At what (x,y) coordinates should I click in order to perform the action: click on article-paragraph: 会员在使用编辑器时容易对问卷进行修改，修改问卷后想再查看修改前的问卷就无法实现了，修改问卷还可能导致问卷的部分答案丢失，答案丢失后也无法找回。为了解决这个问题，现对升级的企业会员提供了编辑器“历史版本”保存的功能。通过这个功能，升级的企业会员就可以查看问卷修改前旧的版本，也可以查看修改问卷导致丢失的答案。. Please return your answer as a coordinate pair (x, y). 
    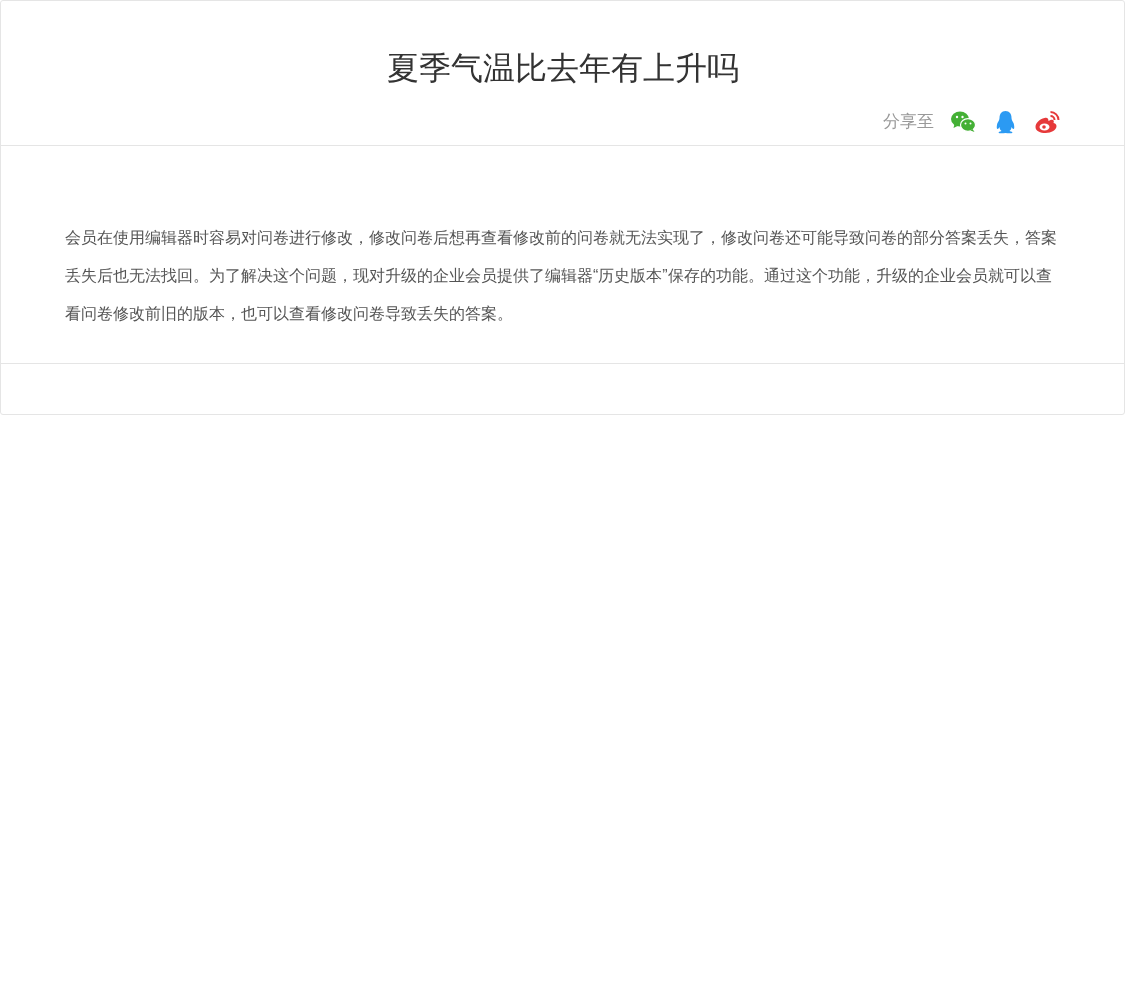
    Looking at the image, I should click on (561, 275).